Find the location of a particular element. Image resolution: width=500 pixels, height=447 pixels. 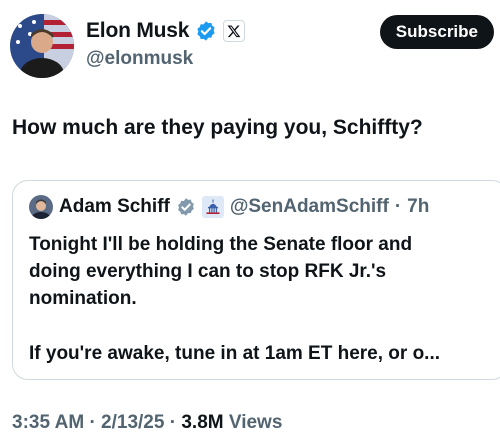

subscribe-button: Subscribe is located at coordinates (436, 32).